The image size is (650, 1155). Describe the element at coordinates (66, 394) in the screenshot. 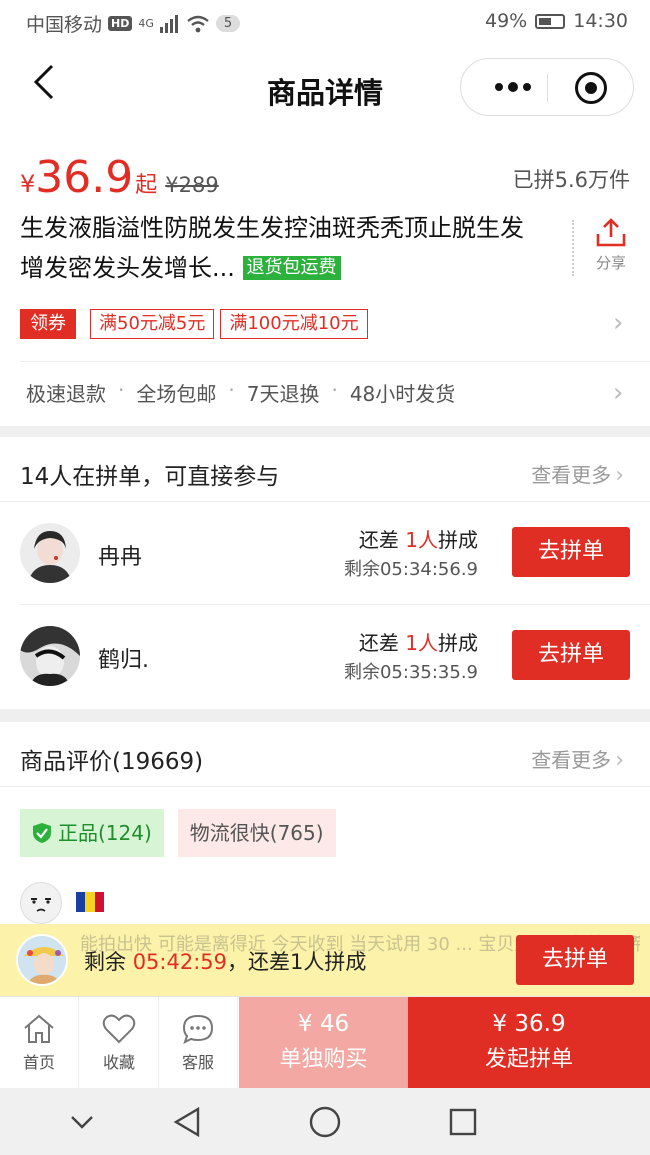

I see `service-item: 极速退款` at that location.